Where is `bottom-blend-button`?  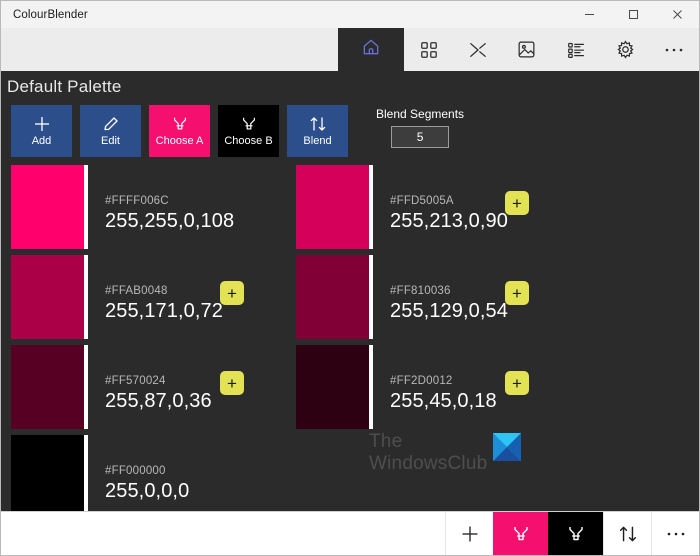
bottom-blend-button is located at coordinates (627, 533).